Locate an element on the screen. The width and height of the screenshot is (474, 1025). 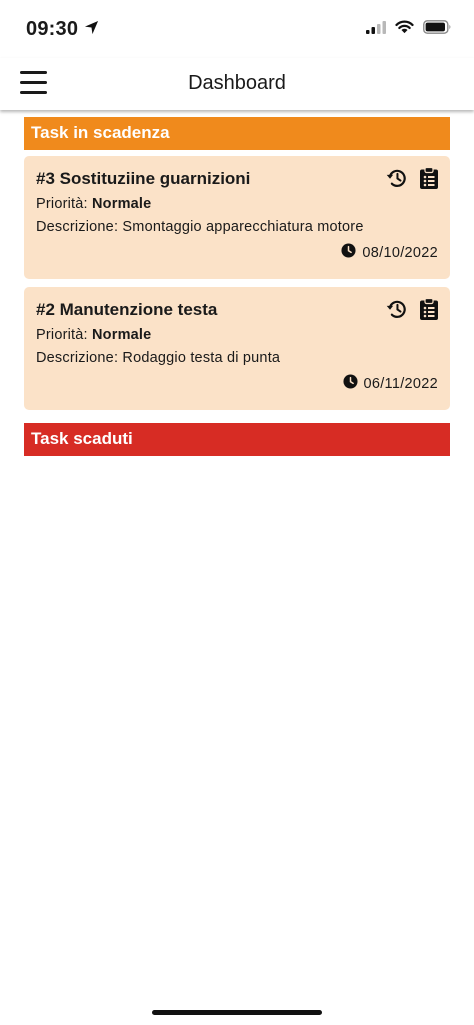
task-title: #3 Sostituziine guarnizioni is located at coordinates (143, 178).